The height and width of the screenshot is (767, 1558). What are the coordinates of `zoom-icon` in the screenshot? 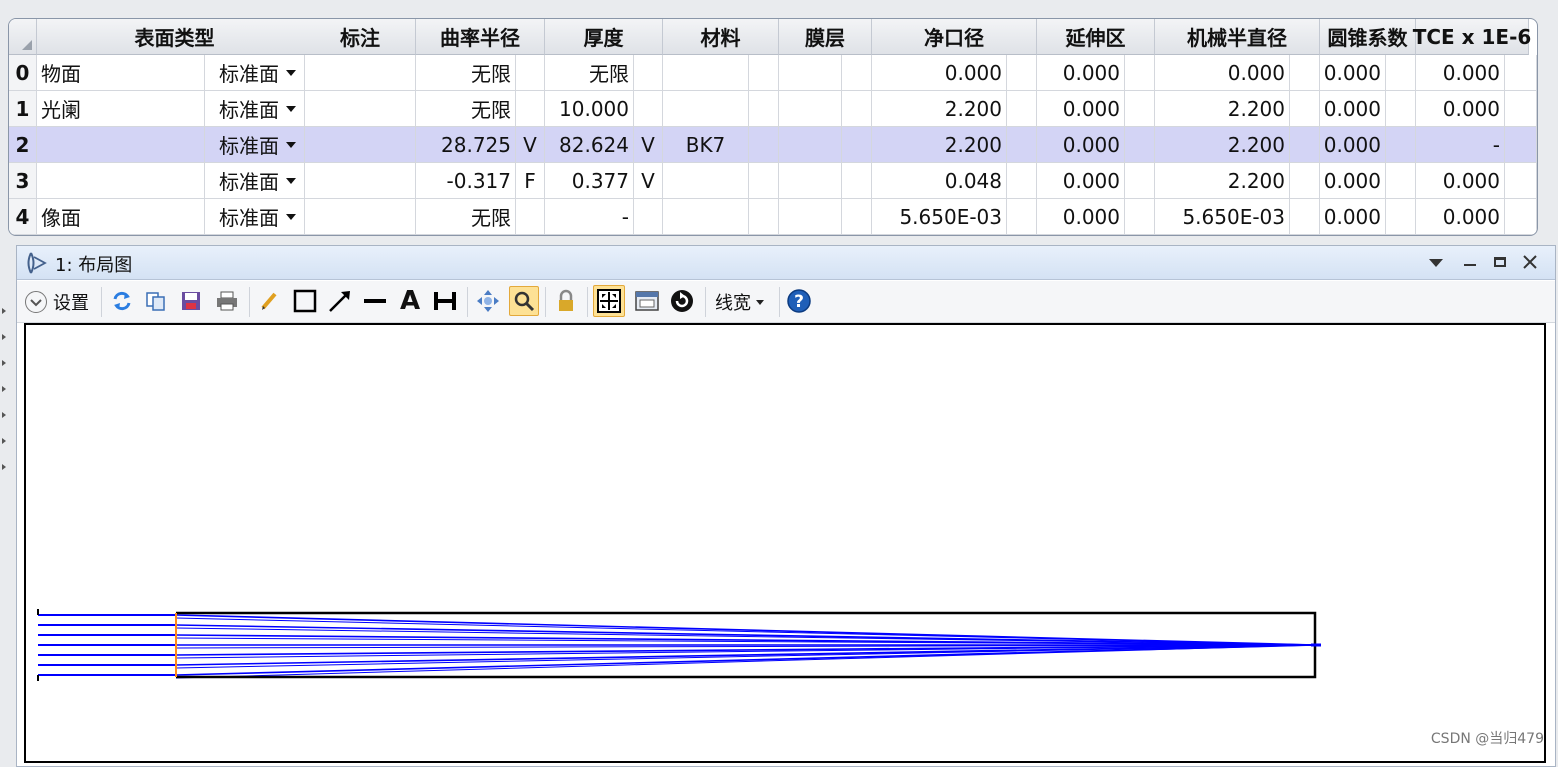 It's located at (524, 301).